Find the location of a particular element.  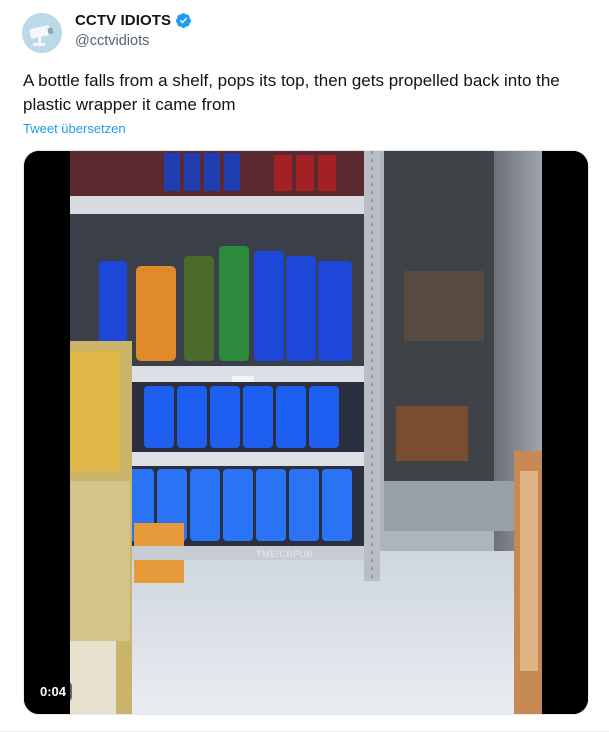

author-display-name: CCTV IDIOTS is located at coordinates (123, 20).